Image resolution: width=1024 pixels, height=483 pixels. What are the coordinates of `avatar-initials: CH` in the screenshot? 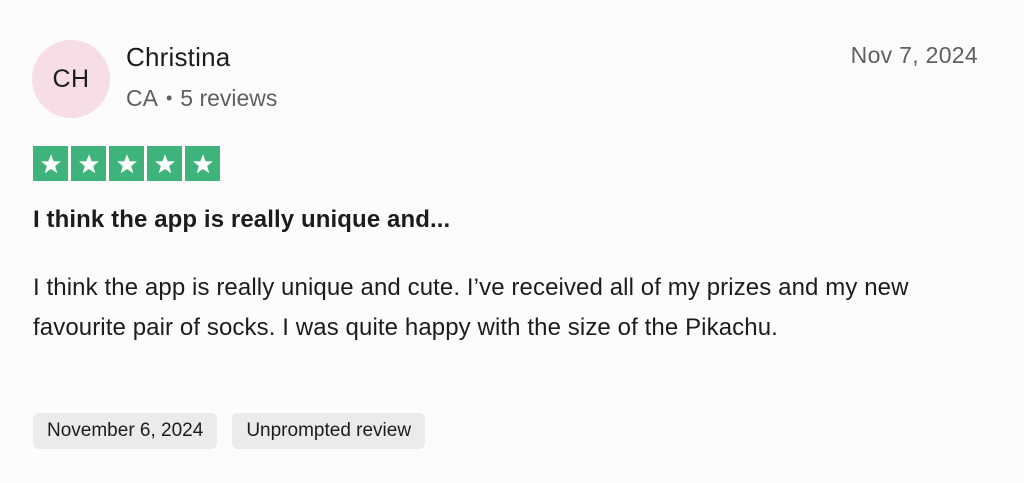 It's located at (71, 78).